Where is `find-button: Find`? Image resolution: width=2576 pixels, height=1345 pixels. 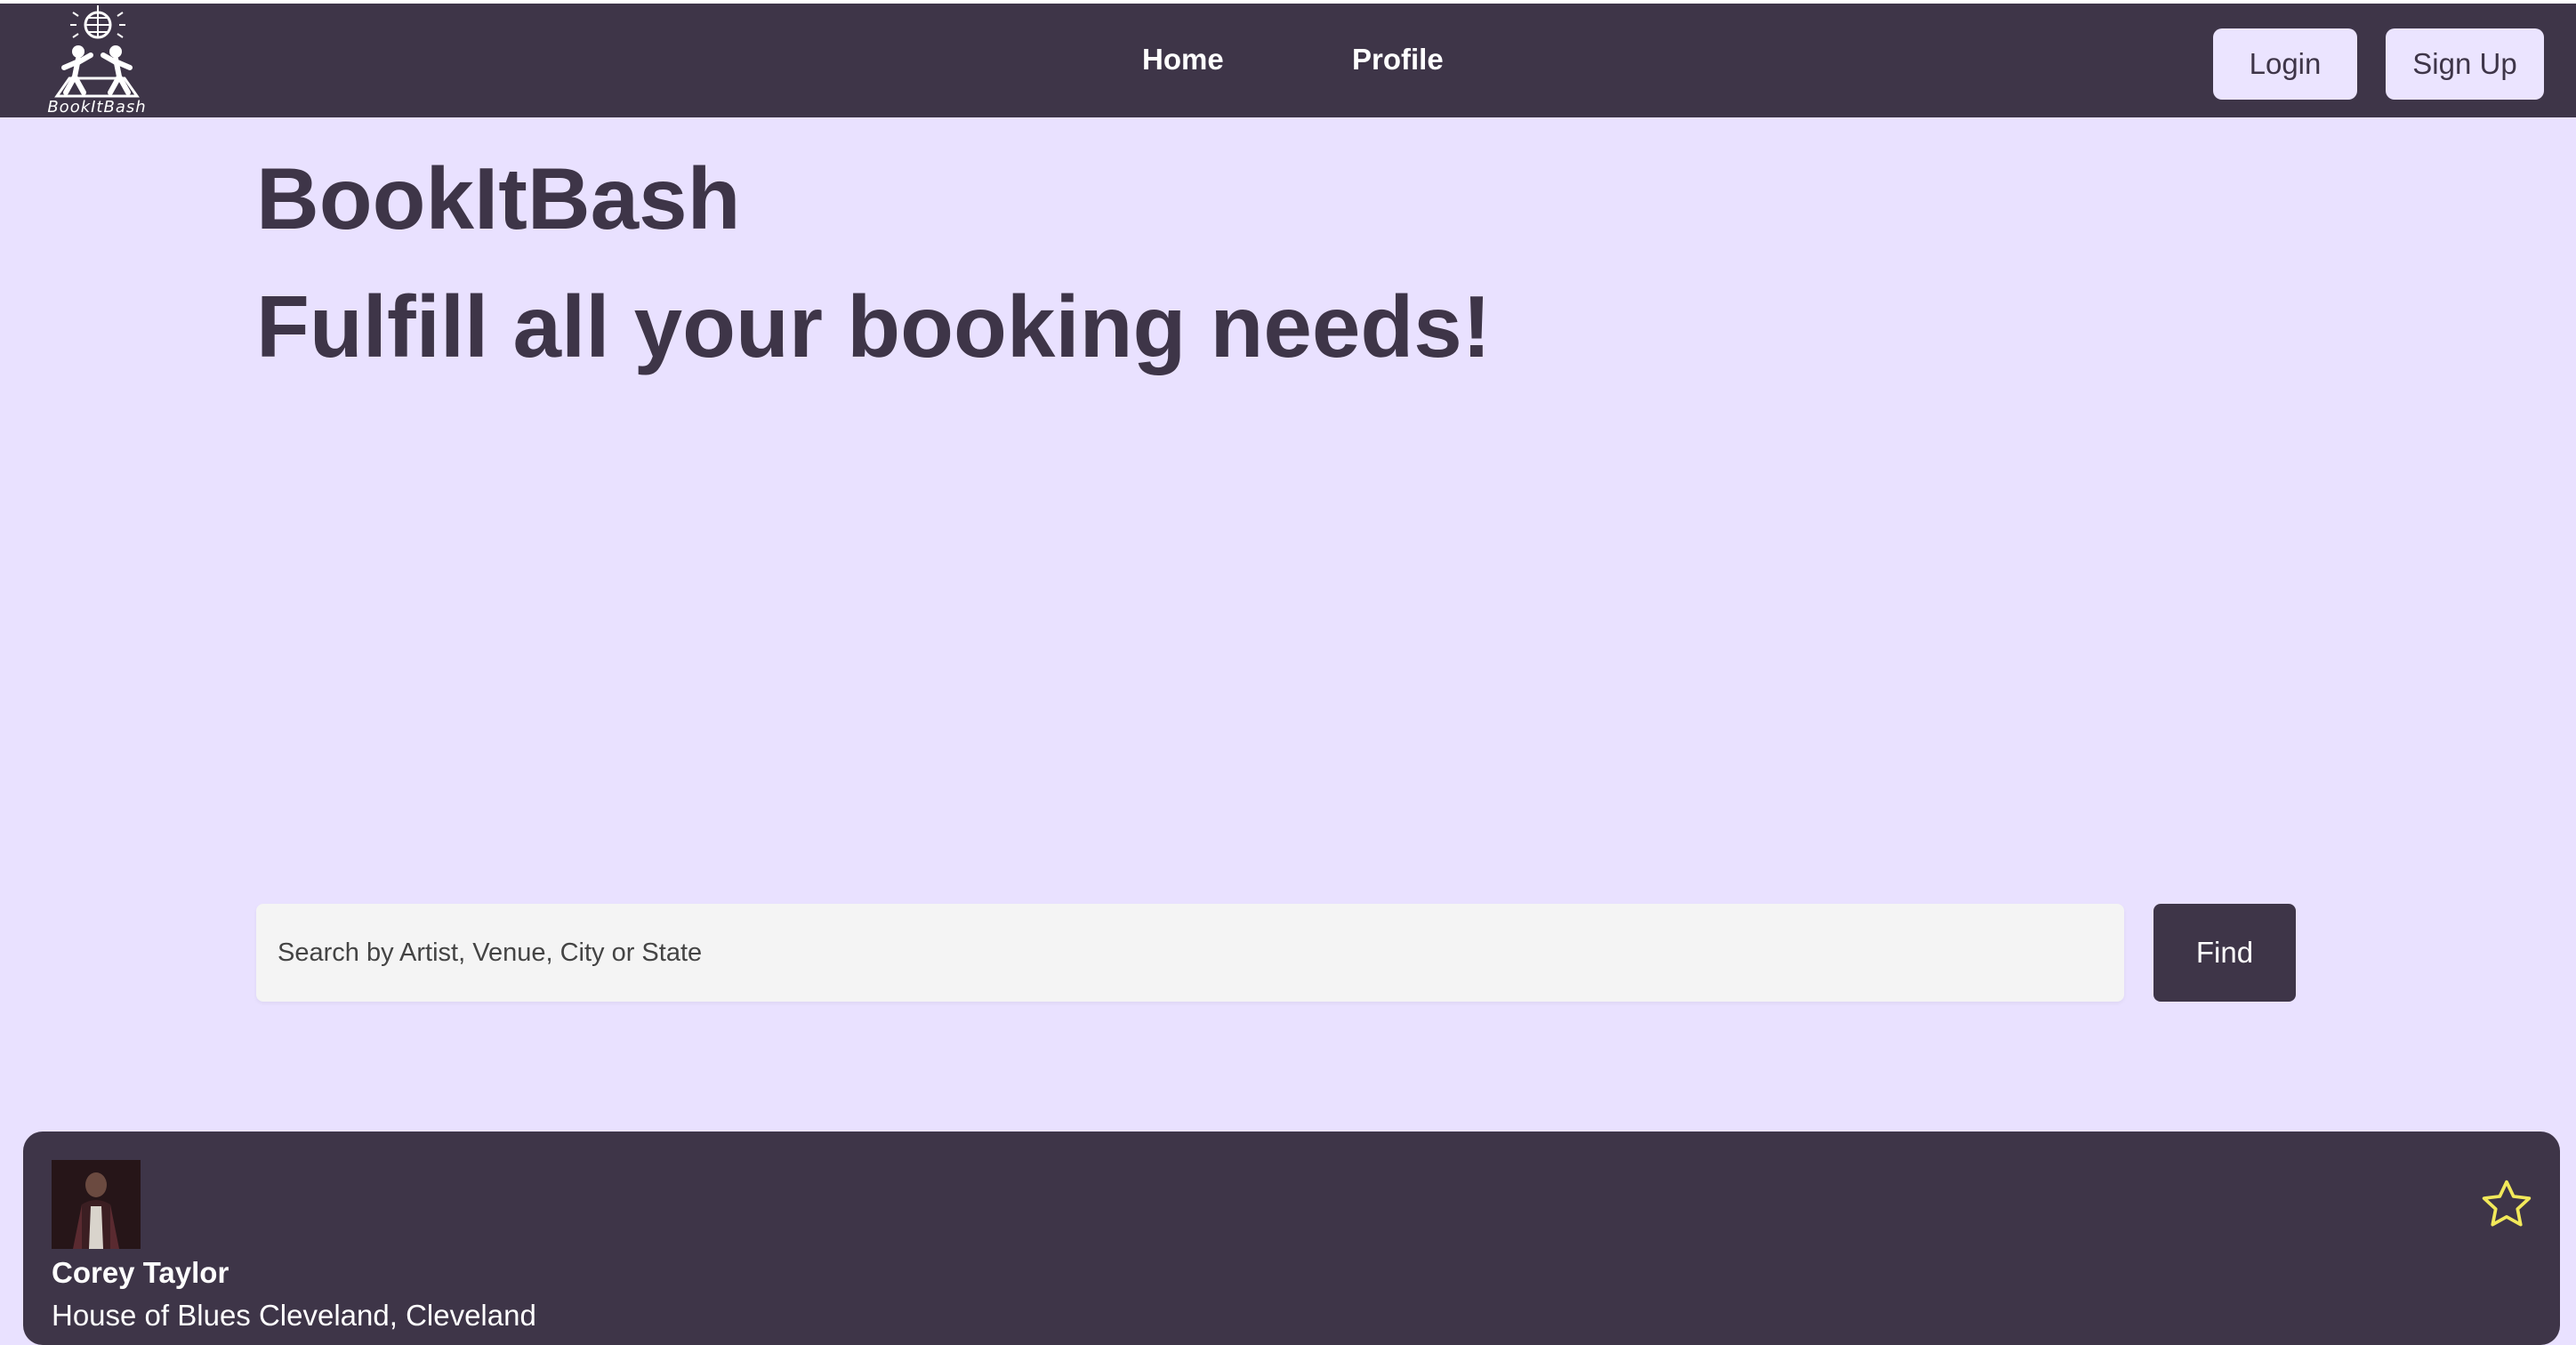 find-button: Find is located at coordinates (2224, 953).